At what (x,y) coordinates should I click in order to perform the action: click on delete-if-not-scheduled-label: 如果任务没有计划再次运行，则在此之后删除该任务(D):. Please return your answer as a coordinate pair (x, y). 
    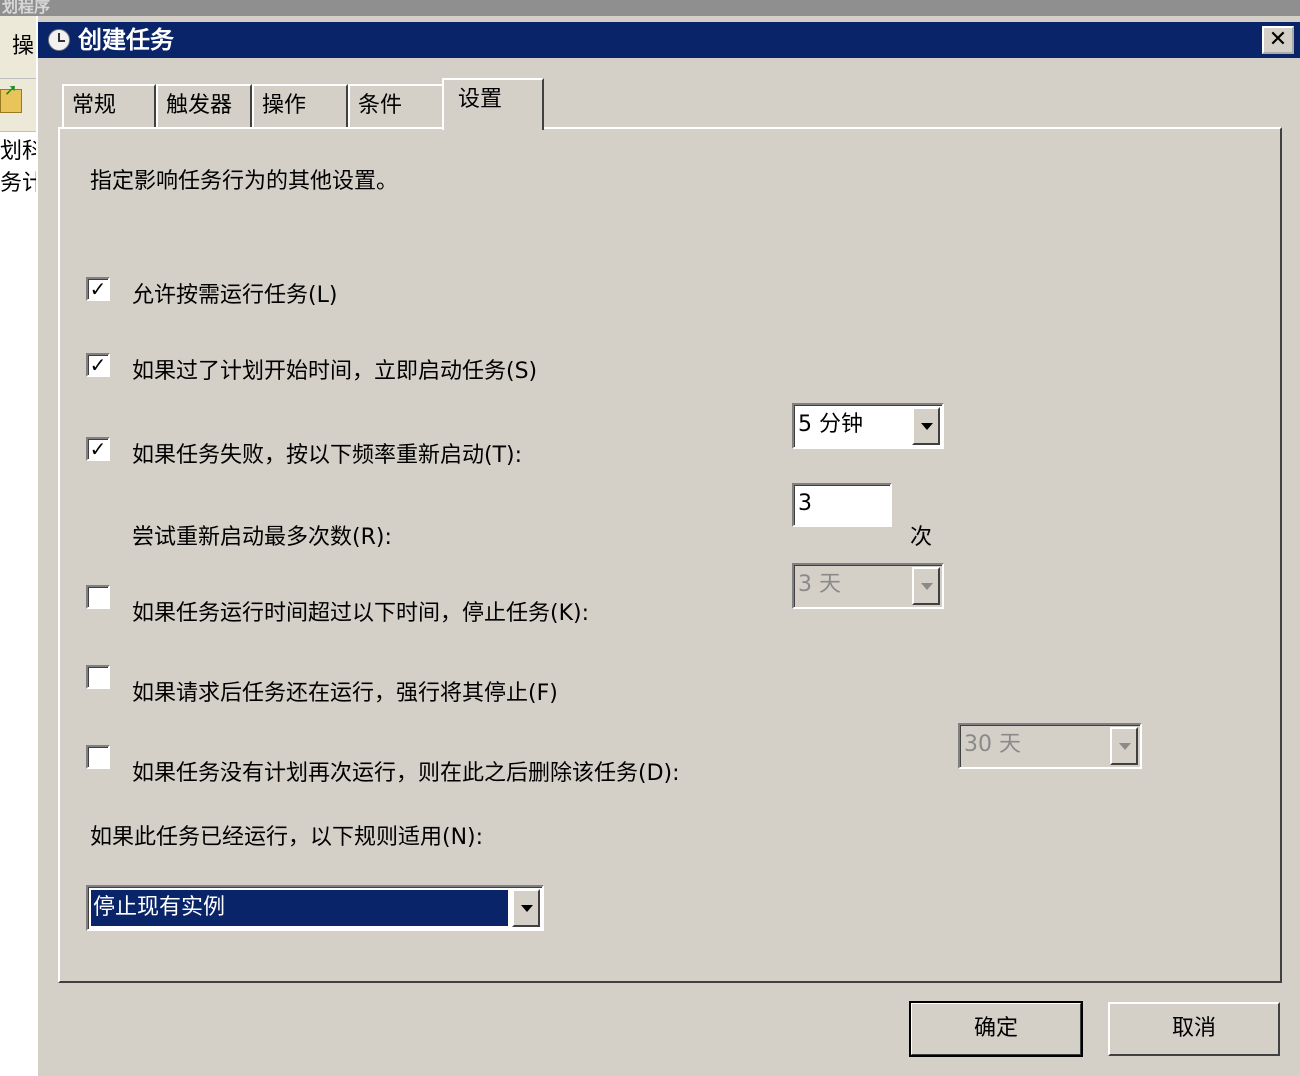
    Looking at the image, I should click on (406, 773).